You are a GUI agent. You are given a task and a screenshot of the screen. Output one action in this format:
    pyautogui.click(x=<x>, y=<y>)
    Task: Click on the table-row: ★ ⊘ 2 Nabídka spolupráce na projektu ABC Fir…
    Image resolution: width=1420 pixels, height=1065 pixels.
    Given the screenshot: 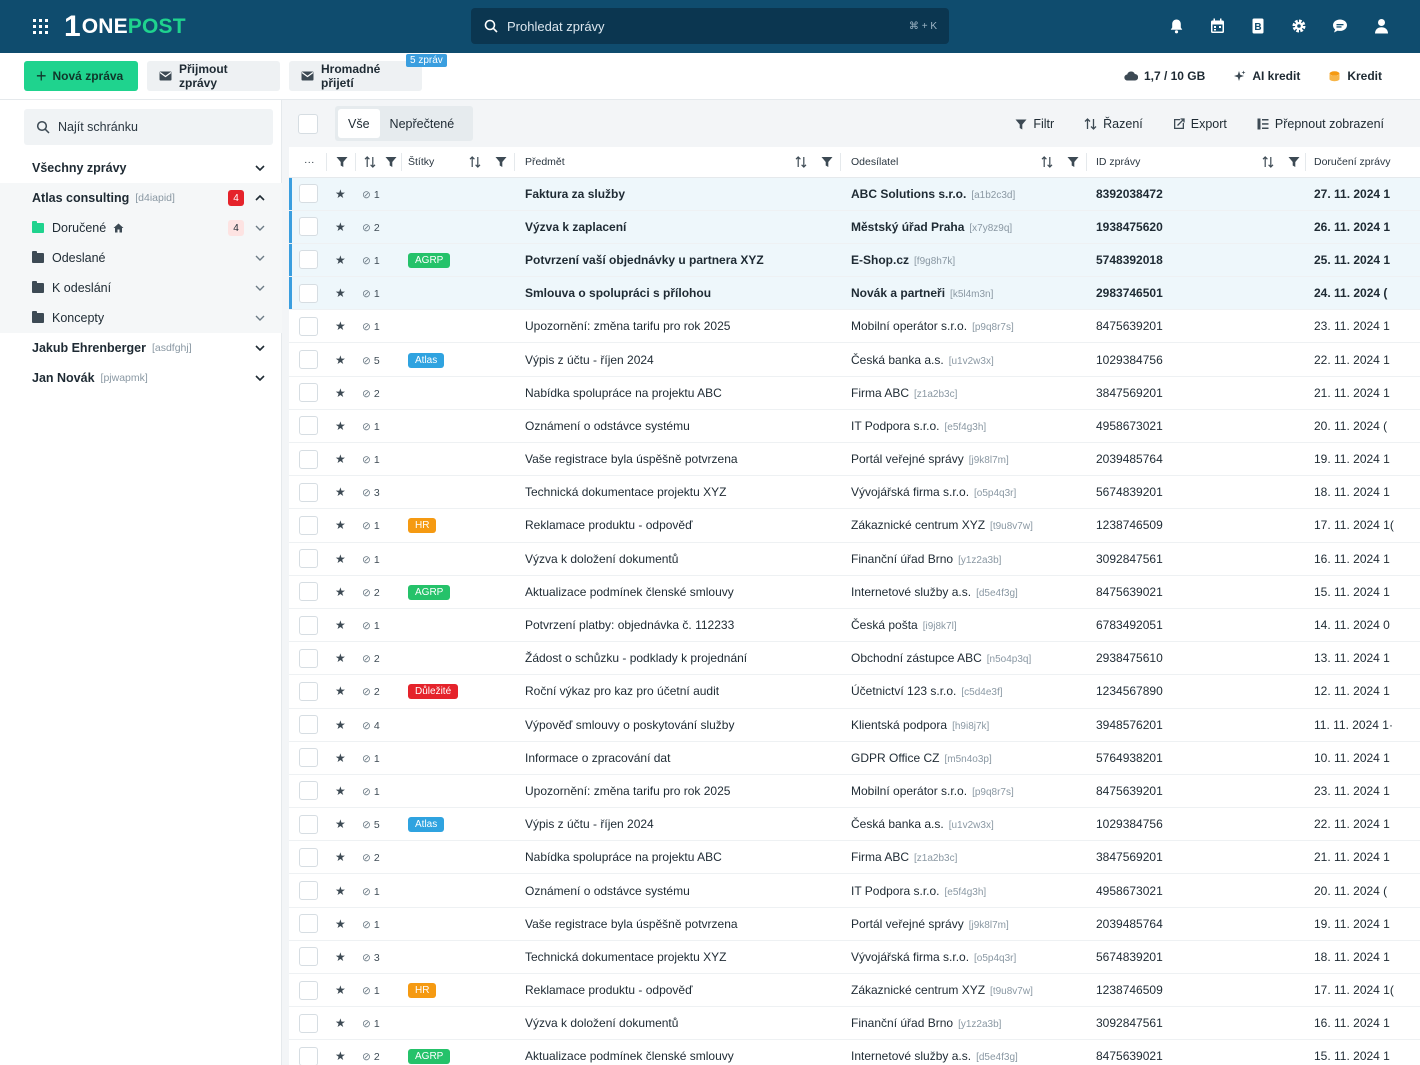 What is the action you would take?
    pyautogui.click(x=854, y=393)
    